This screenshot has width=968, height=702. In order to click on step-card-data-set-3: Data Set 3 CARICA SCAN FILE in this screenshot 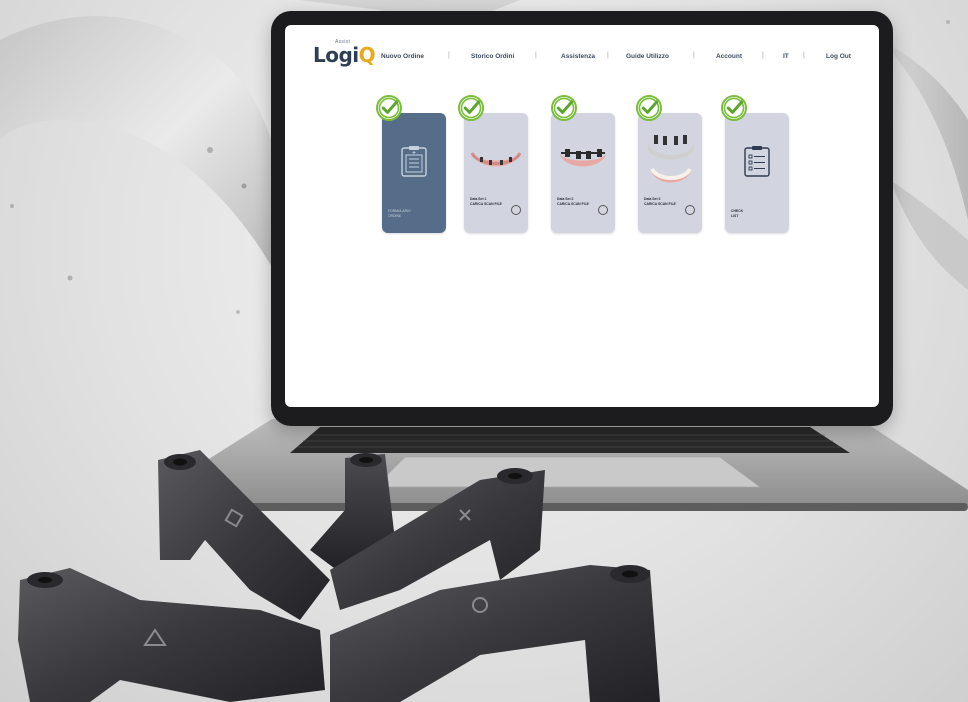, I will do `click(670, 173)`.